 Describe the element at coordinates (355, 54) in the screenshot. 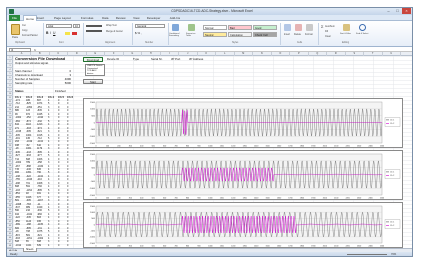

I see `column-header-s: S` at that location.